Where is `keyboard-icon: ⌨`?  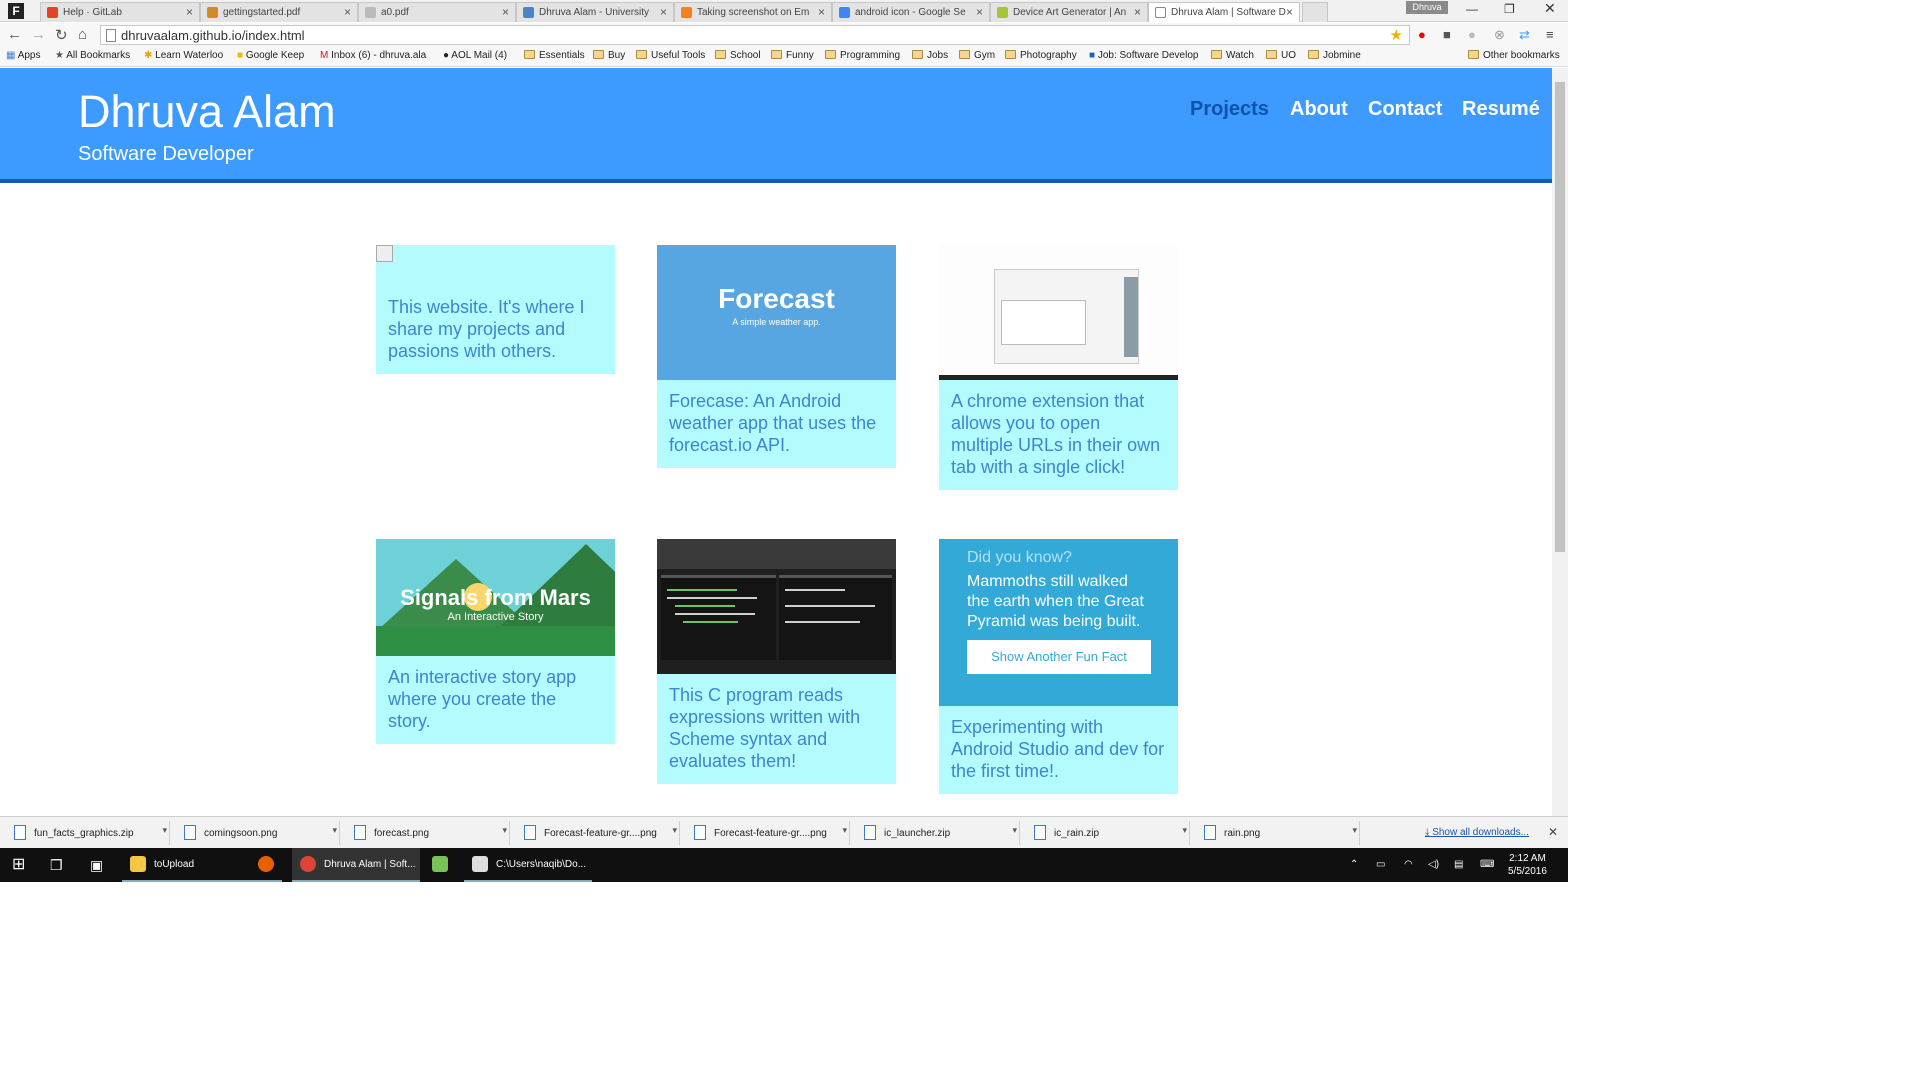 keyboard-icon: ⌨ is located at coordinates (1487, 865).